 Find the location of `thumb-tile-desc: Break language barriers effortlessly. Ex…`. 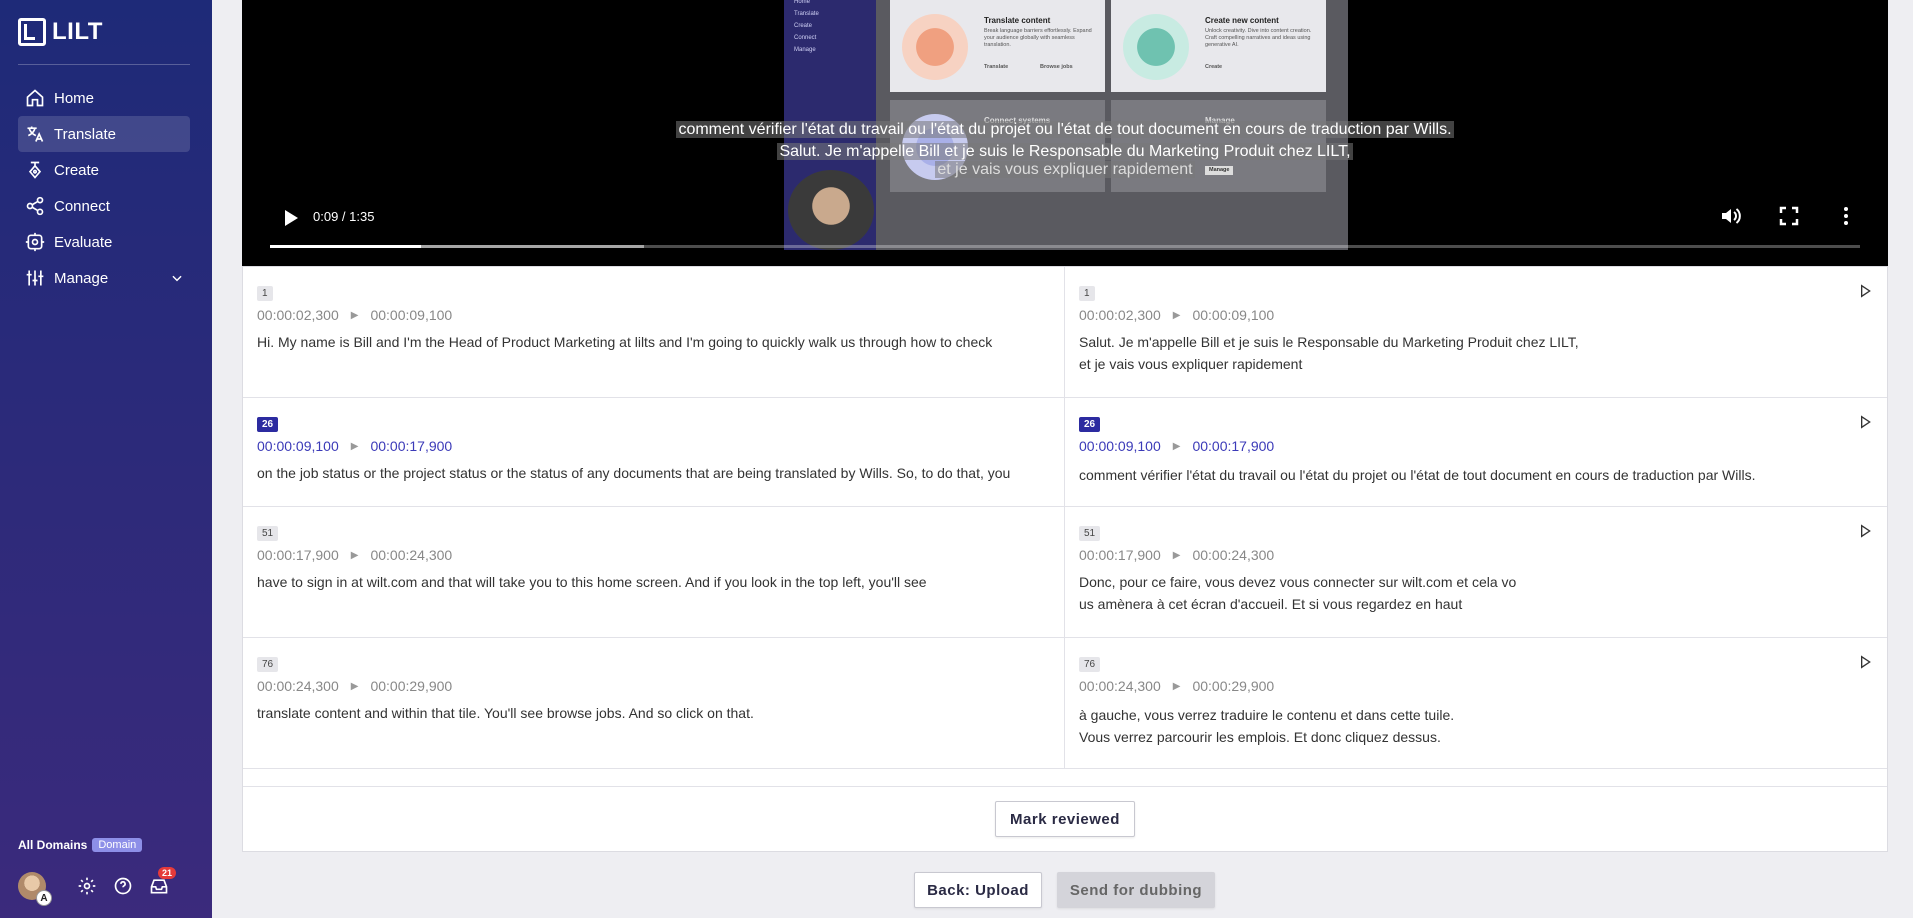

thumb-tile-desc: Break language barriers effortlessly. Ex… is located at coordinates (1038, 38).